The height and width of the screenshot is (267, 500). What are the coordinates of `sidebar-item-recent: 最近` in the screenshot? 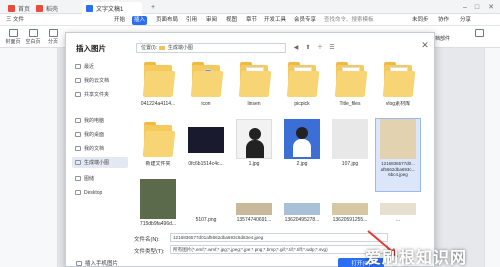 It's located at (100, 66).